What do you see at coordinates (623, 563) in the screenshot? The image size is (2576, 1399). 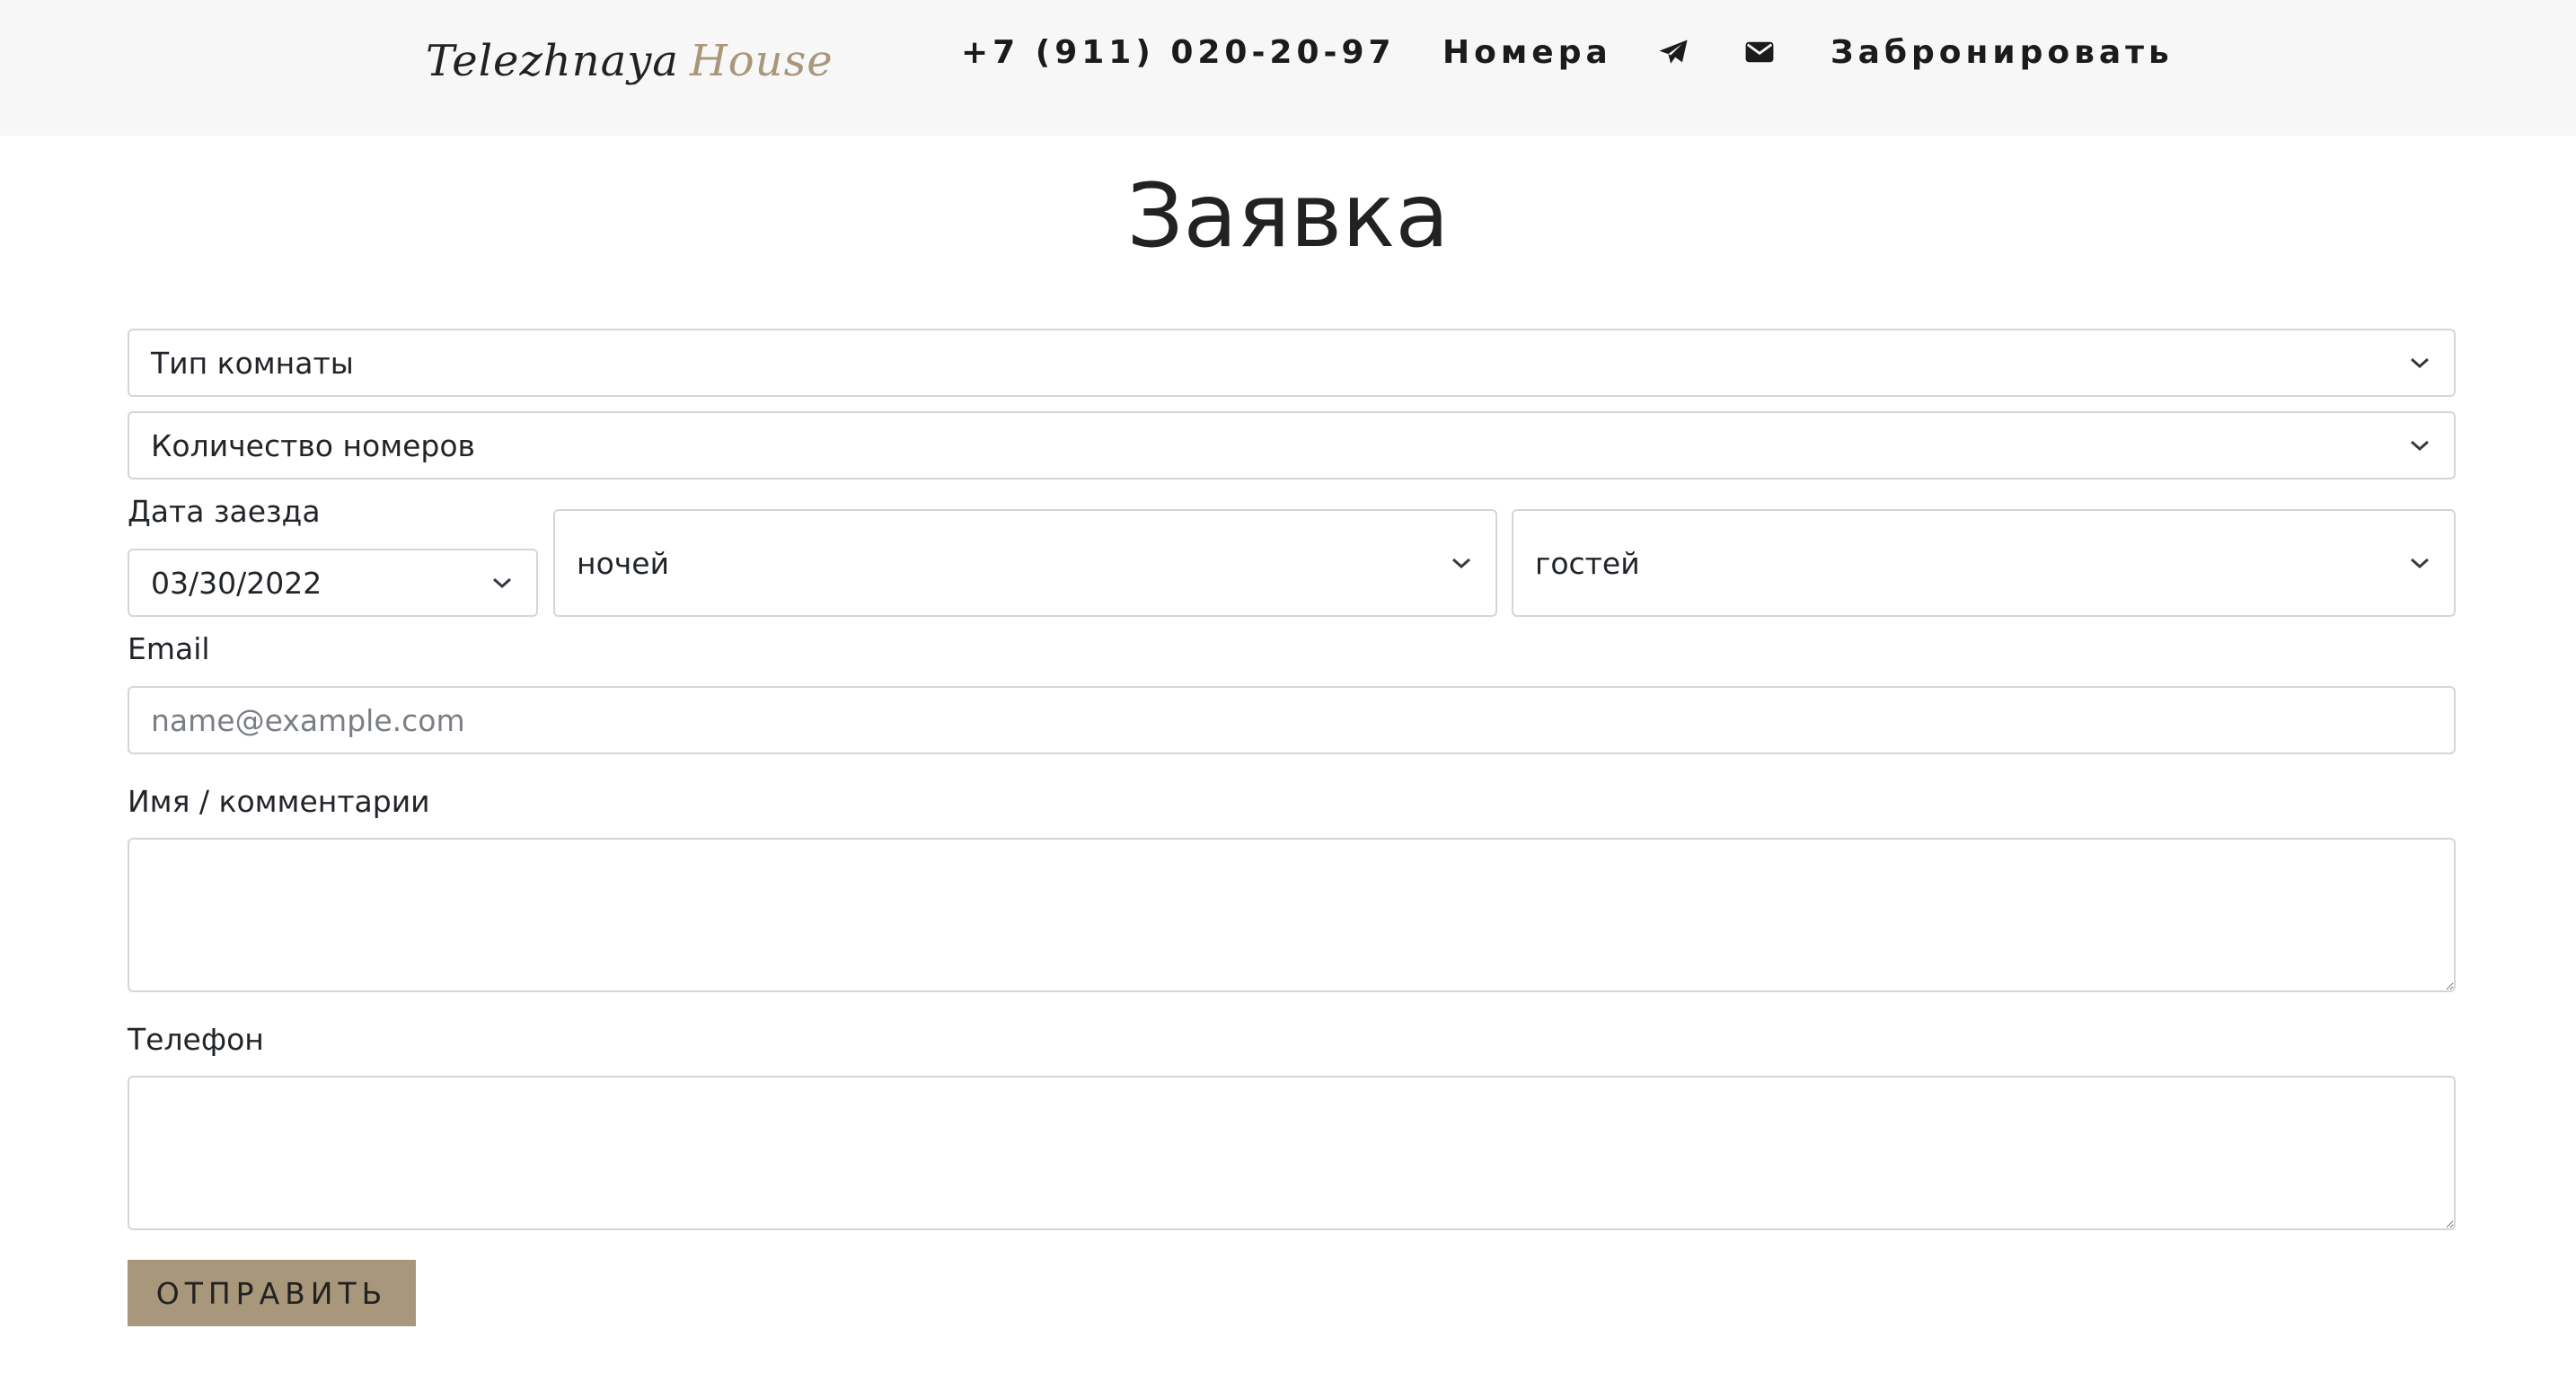 I see `nights-value: ночей` at bounding box center [623, 563].